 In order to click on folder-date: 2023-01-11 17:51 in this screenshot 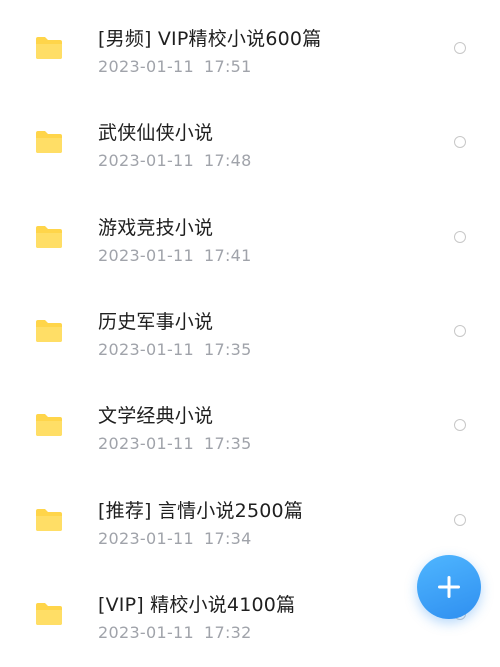, I will do `click(175, 66)`.